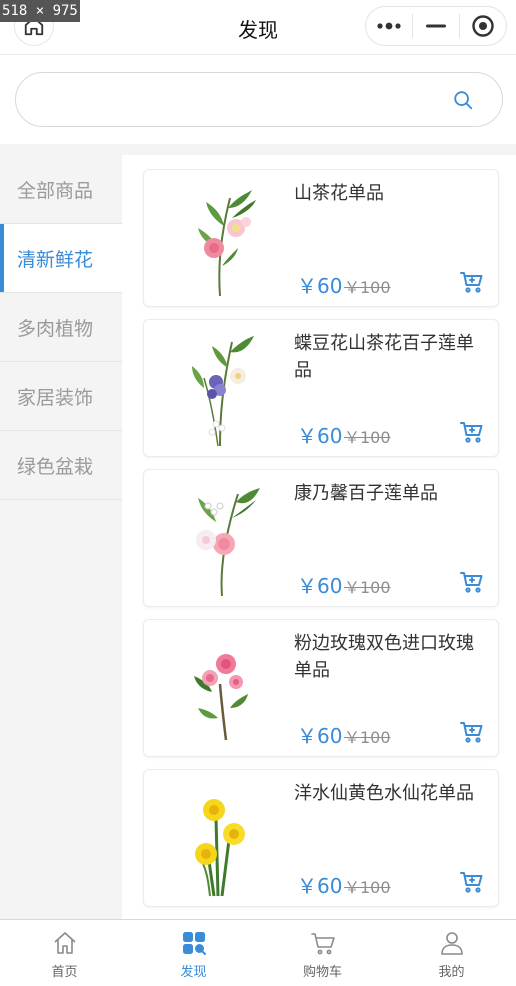  Describe the element at coordinates (322, 972) in the screenshot. I see `tab-label: 购物车` at that location.